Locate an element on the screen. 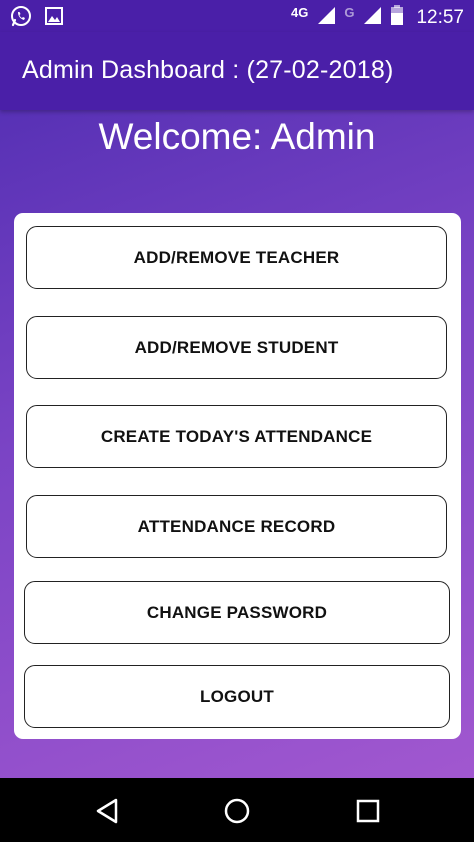 The height and width of the screenshot is (842, 474). add-remove-student-button: ADD/REMOVE STUDENT is located at coordinates (236, 347).